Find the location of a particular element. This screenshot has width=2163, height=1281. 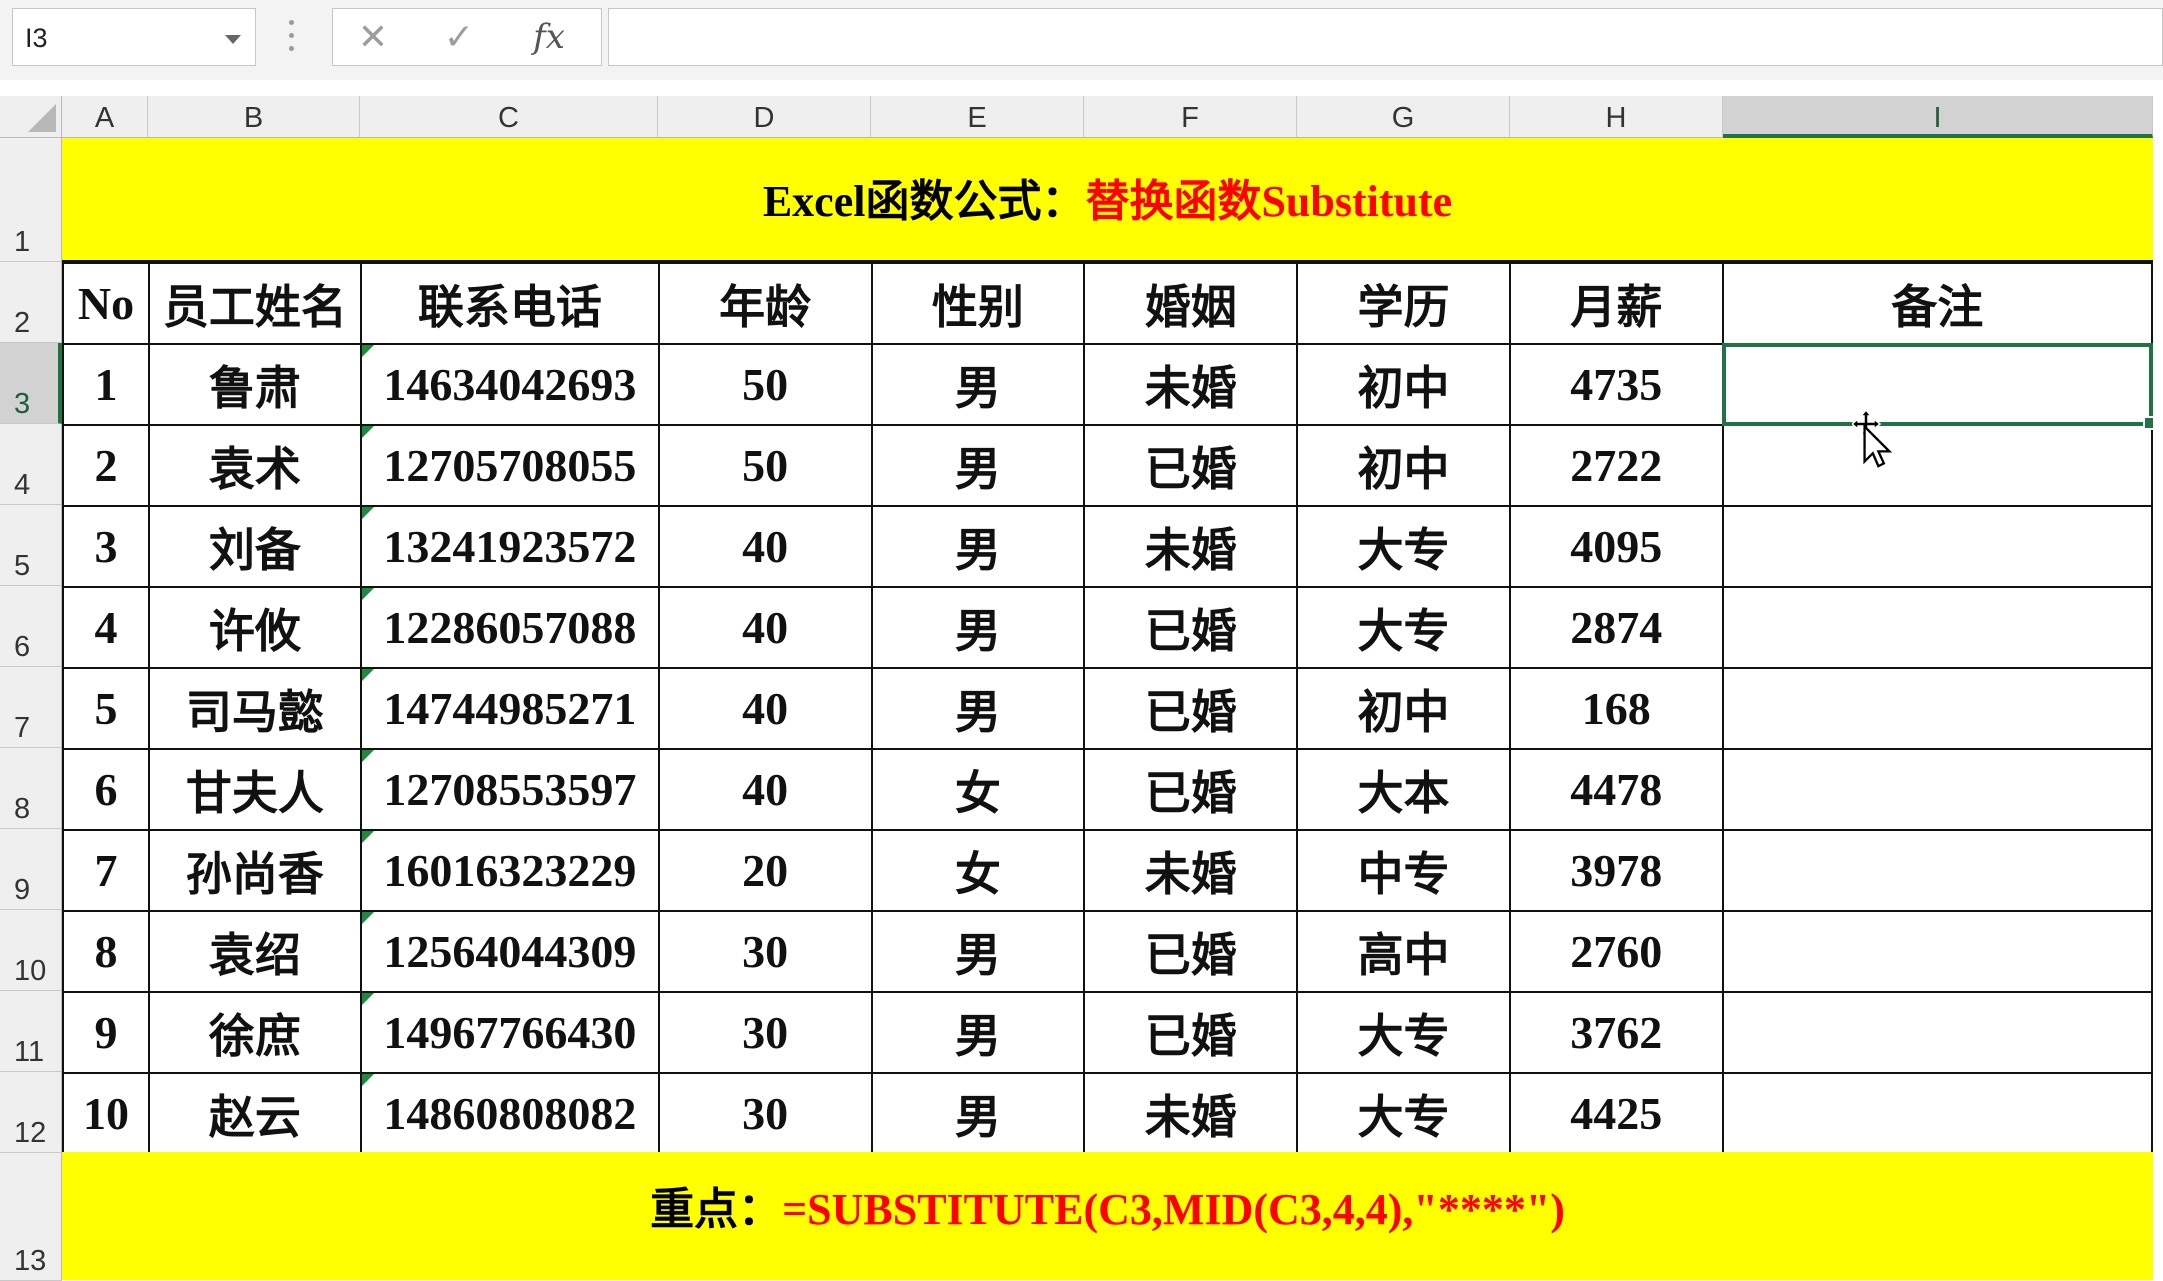

cell-f3: 未婚 is located at coordinates (1191, 384).